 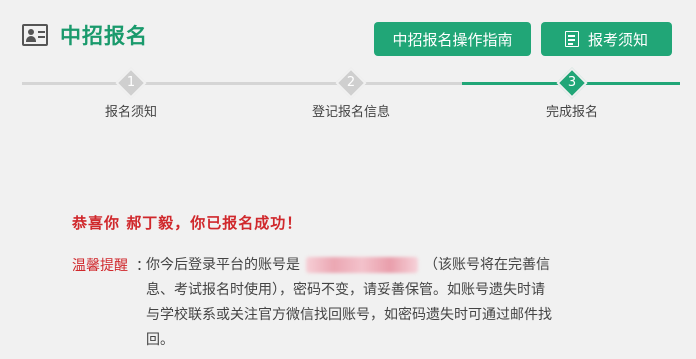 I want to click on step-2-number: 2, so click(x=351, y=82).